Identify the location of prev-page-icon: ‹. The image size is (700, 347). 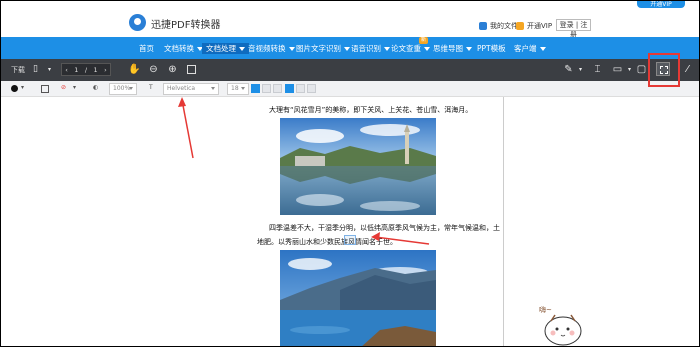
(66, 70).